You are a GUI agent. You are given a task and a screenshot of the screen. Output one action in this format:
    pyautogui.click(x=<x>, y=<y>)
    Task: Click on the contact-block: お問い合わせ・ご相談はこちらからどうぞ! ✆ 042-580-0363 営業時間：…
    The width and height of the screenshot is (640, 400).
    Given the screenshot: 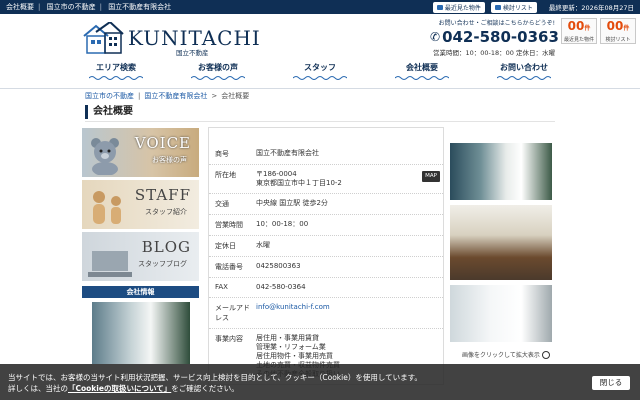 What is the action you would take?
    pyautogui.click(x=494, y=37)
    